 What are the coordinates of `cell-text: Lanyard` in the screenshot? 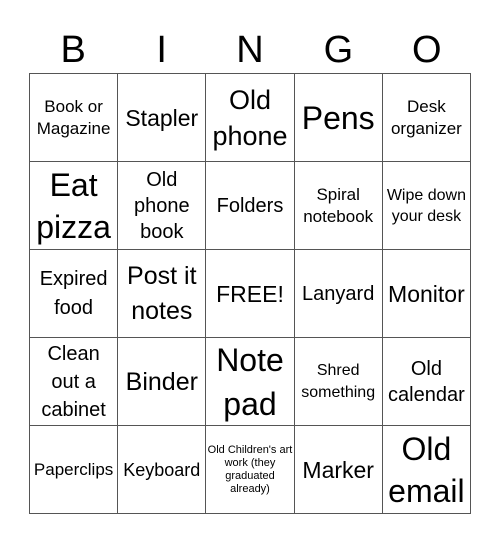 It's located at (338, 293).